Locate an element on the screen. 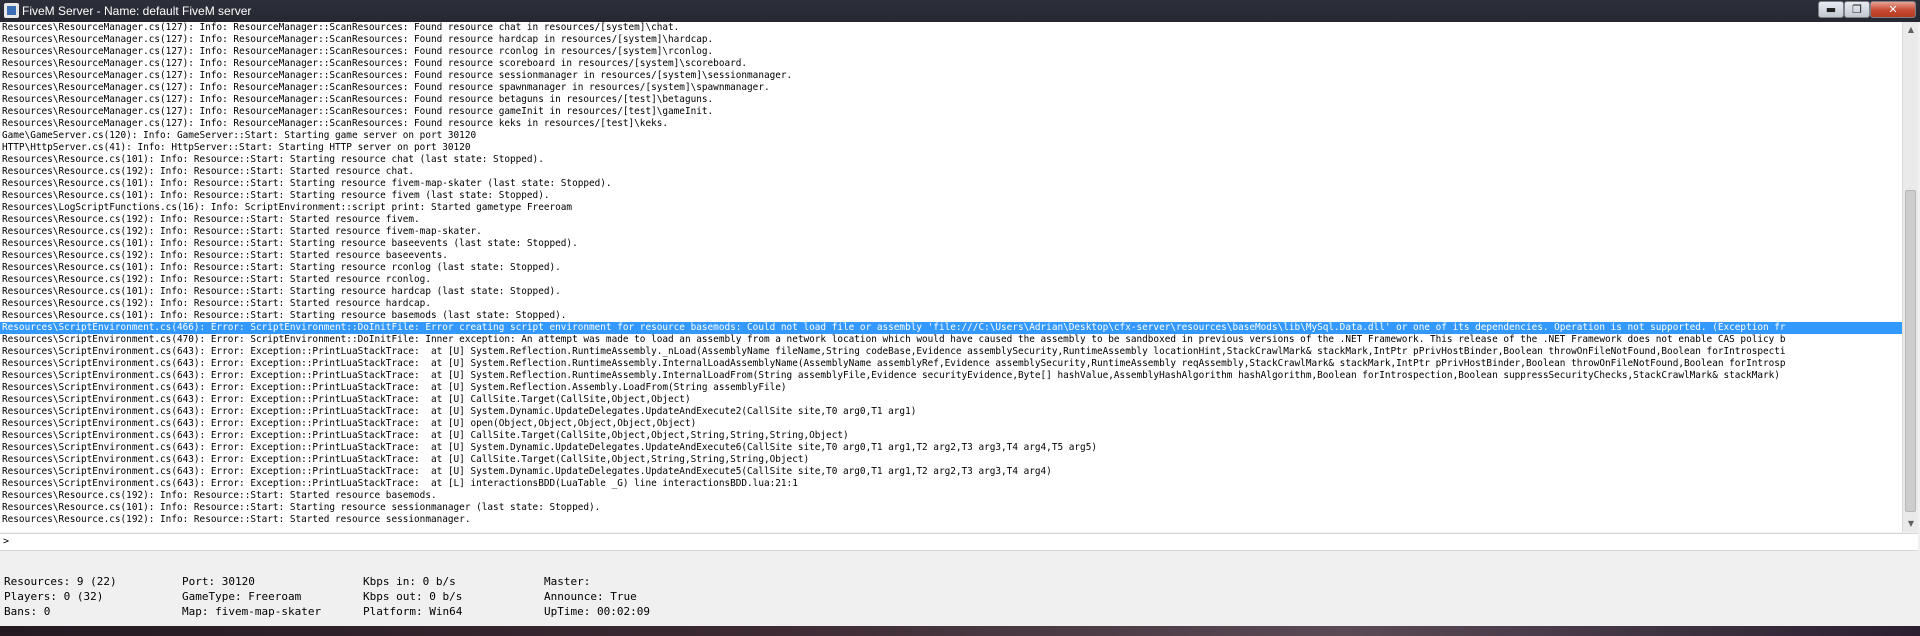 The height and width of the screenshot is (636, 1920). minimize-button: ▬ is located at coordinates (1831, 9).